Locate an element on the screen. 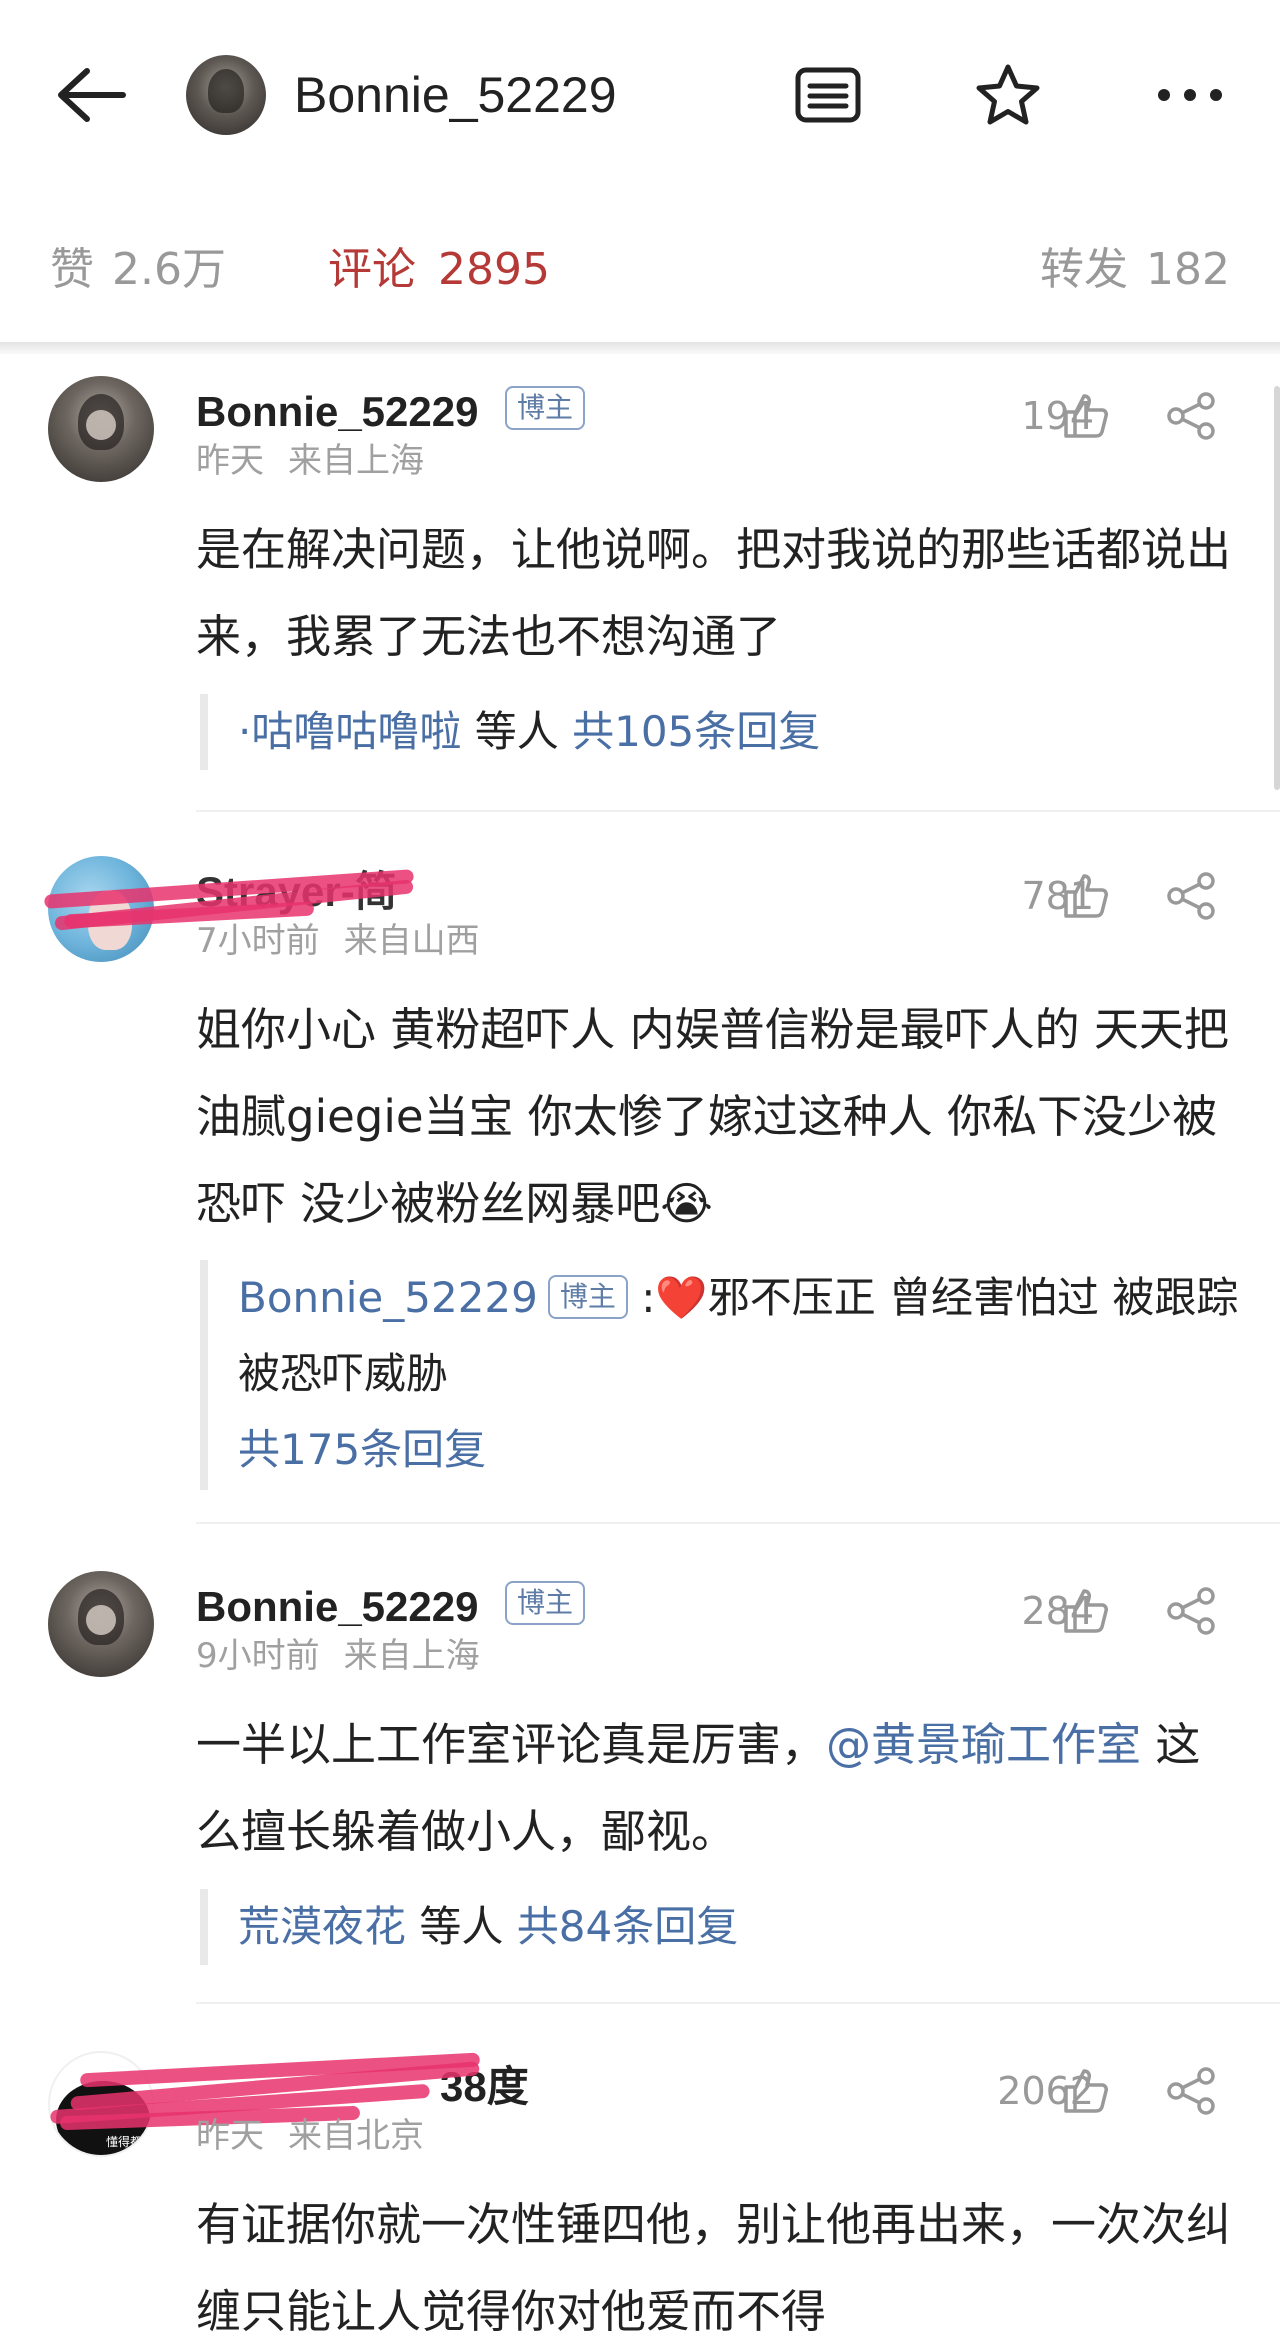 The height and width of the screenshot is (2352, 1280). comment-meta: 7小时前 来自山西 is located at coordinates (338, 941).